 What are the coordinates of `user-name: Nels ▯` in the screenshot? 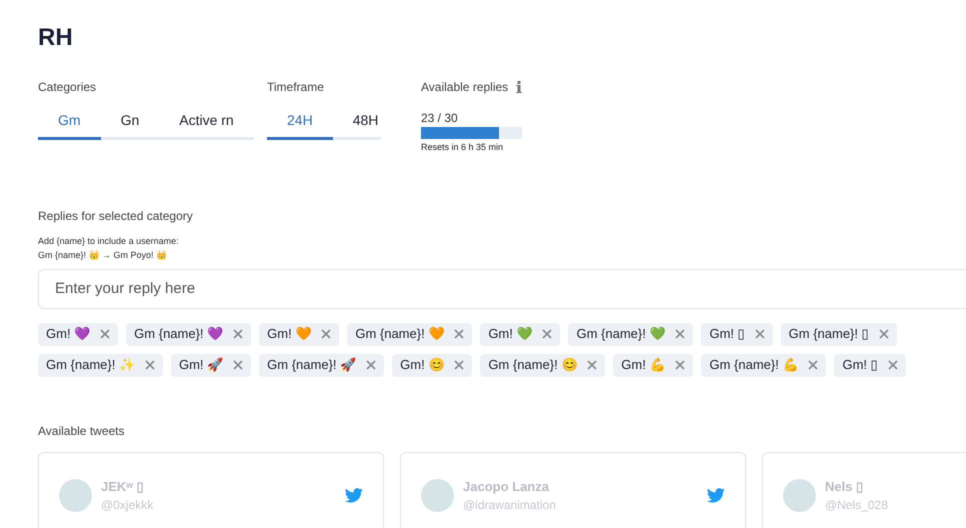 It's located at (844, 487).